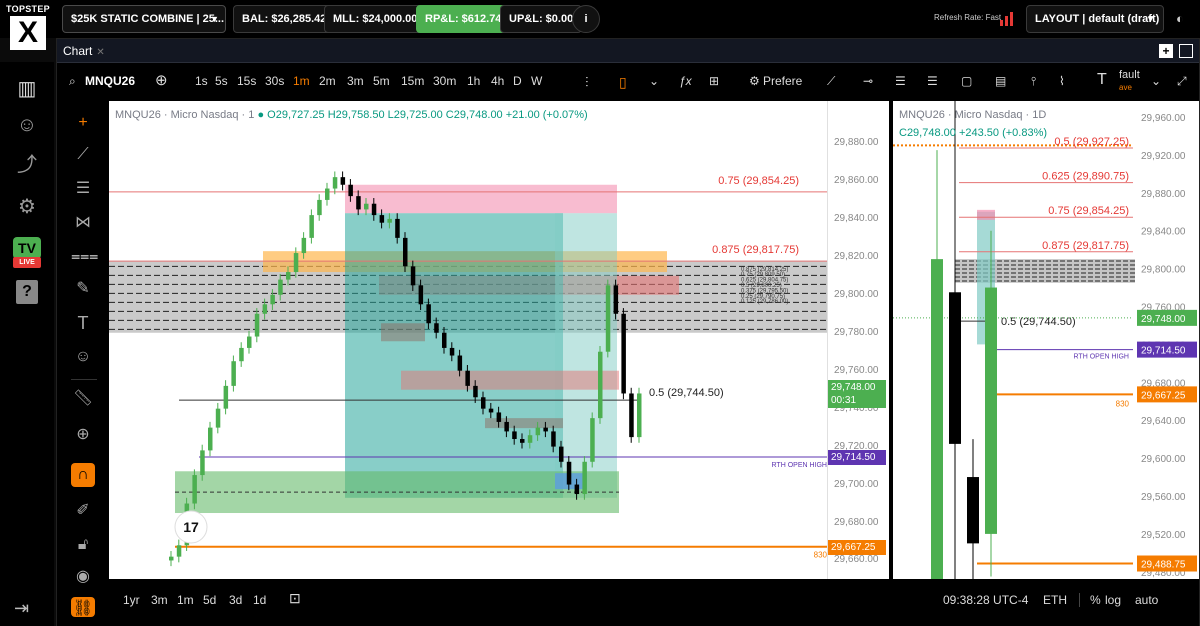  Describe the element at coordinates (83, 289) in the screenshot. I see `brush-icon: ✎` at that location.